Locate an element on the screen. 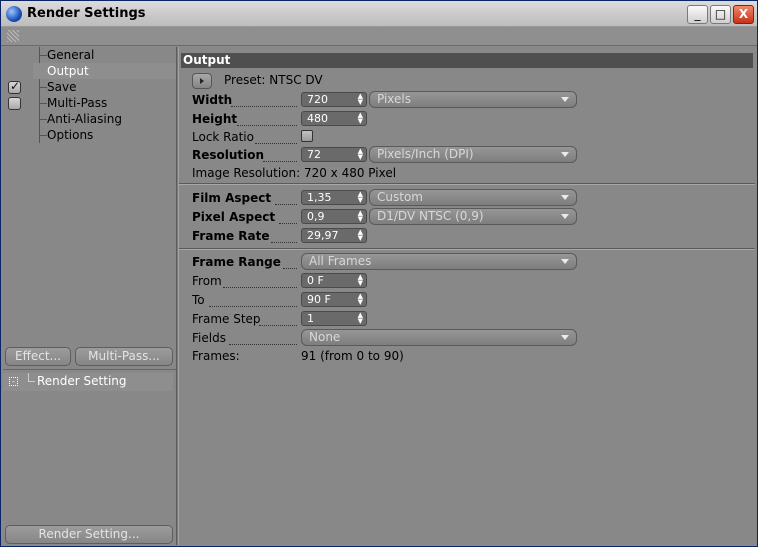  from-value: 0 F is located at coordinates (315, 280).